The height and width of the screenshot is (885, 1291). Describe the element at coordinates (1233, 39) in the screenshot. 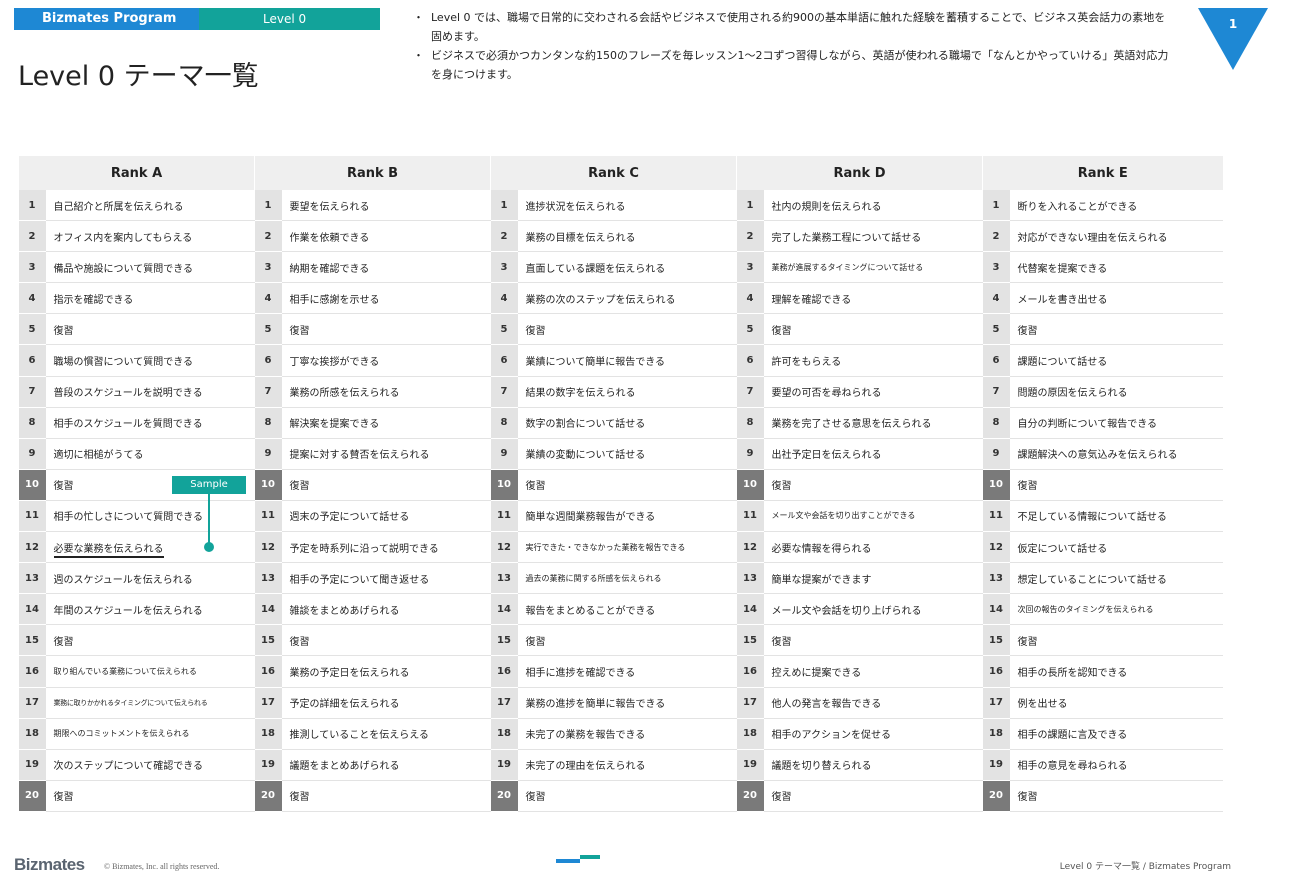

I see `page-number-flag: 1` at that location.